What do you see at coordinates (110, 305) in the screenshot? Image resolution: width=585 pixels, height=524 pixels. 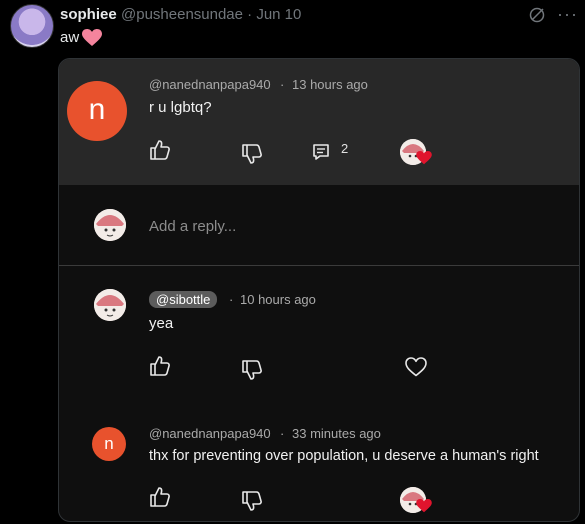 I see `commenter-avatar` at bounding box center [110, 305].